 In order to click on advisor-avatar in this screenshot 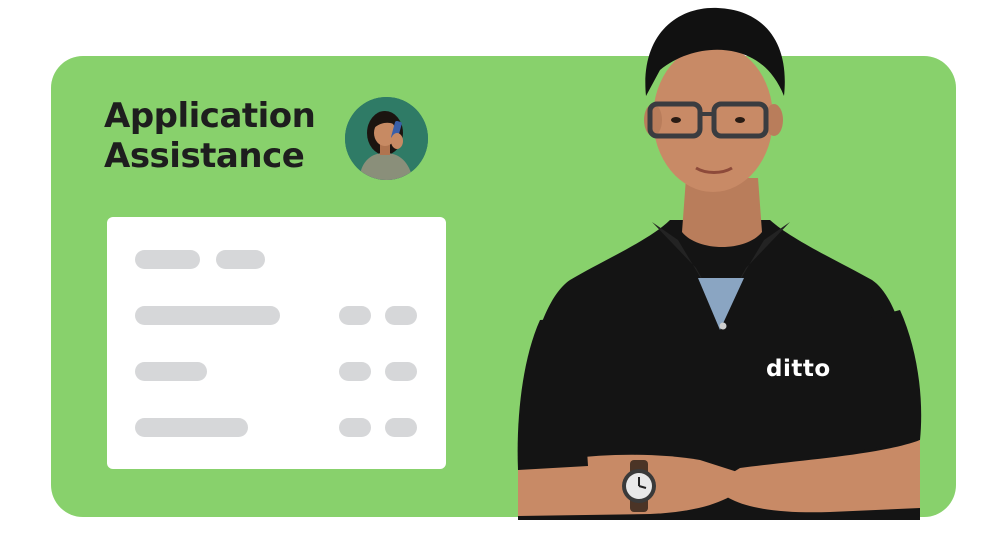, I will do `click(386, 138)`.